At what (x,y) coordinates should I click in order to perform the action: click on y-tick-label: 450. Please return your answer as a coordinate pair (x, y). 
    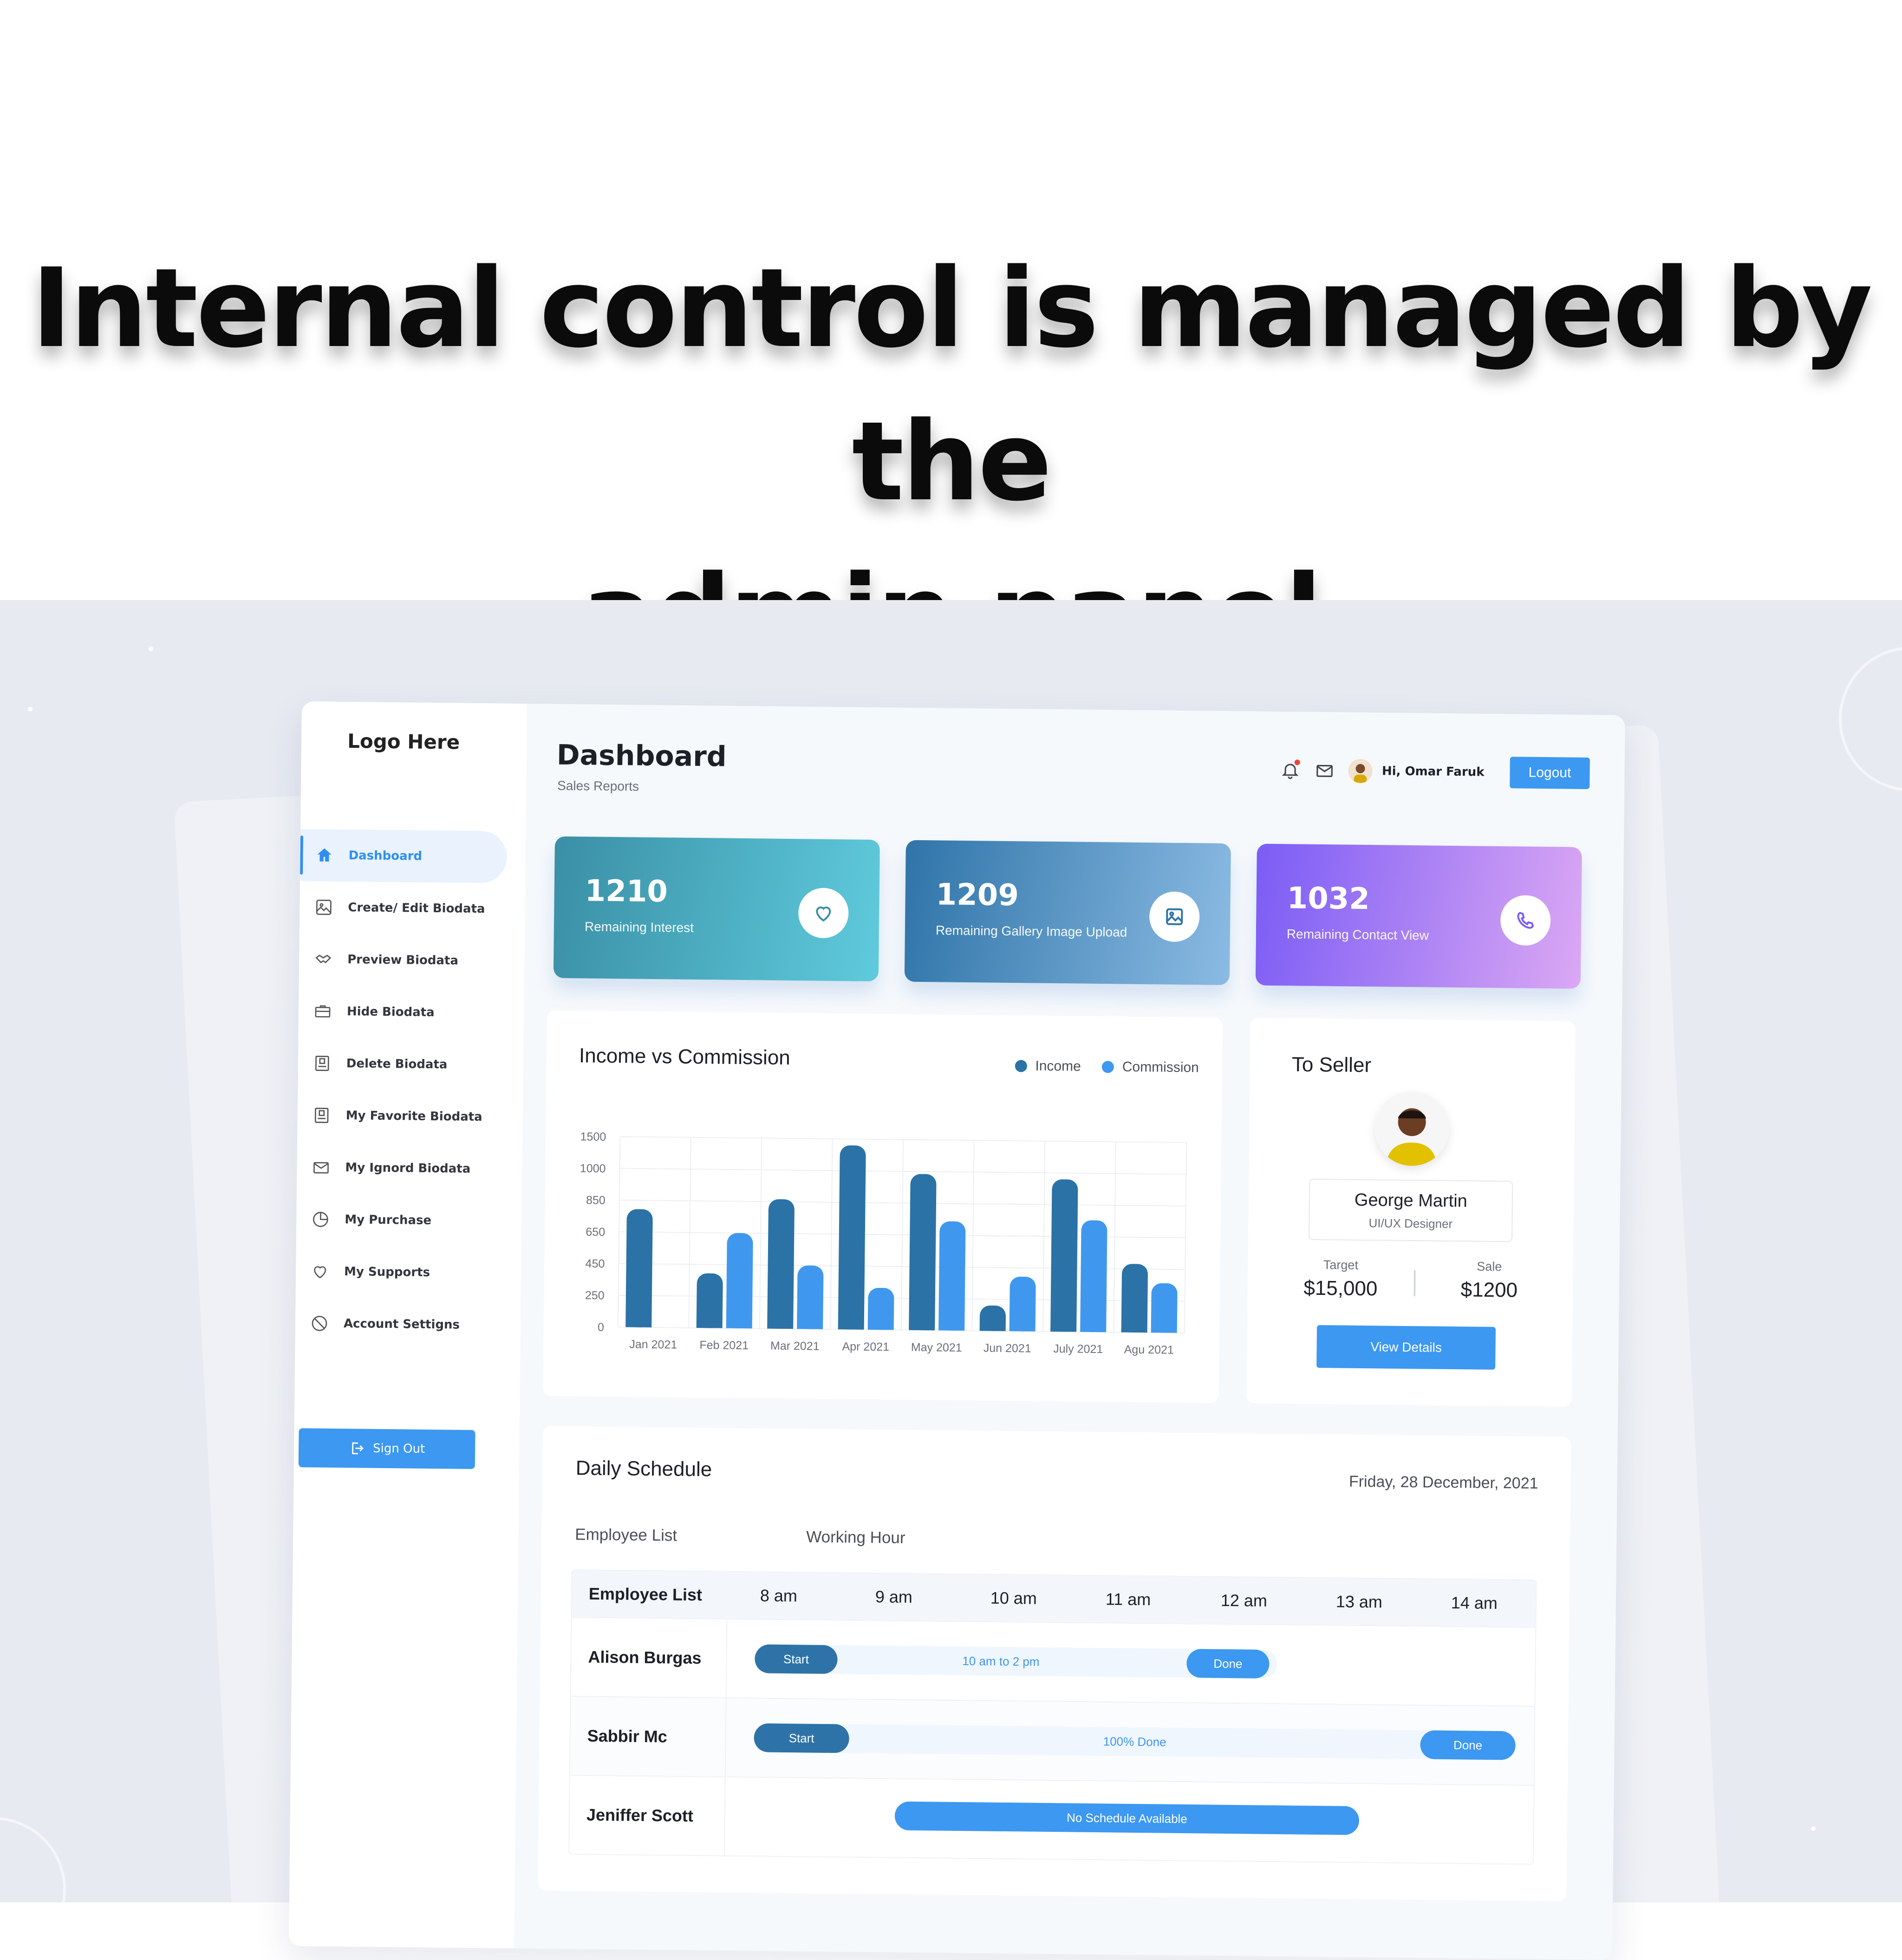
    Looking at the image, I should click on (595, 1263).